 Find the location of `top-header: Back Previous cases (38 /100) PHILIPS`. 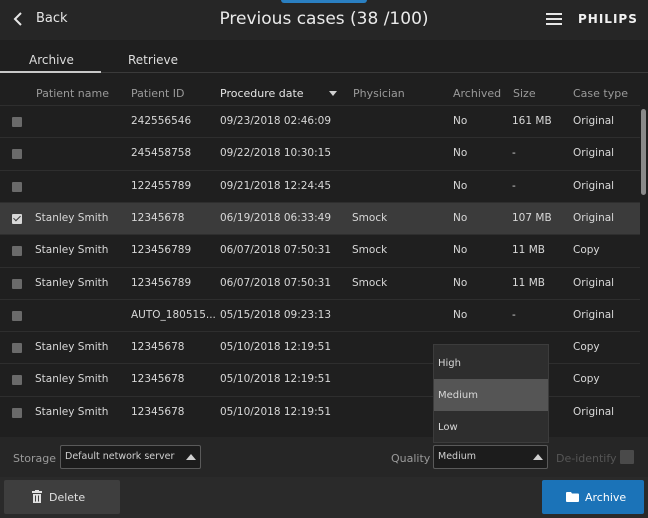

top-header: Back Previous cases (38 /100) PHILIPS is located at coordinates (324, 20).